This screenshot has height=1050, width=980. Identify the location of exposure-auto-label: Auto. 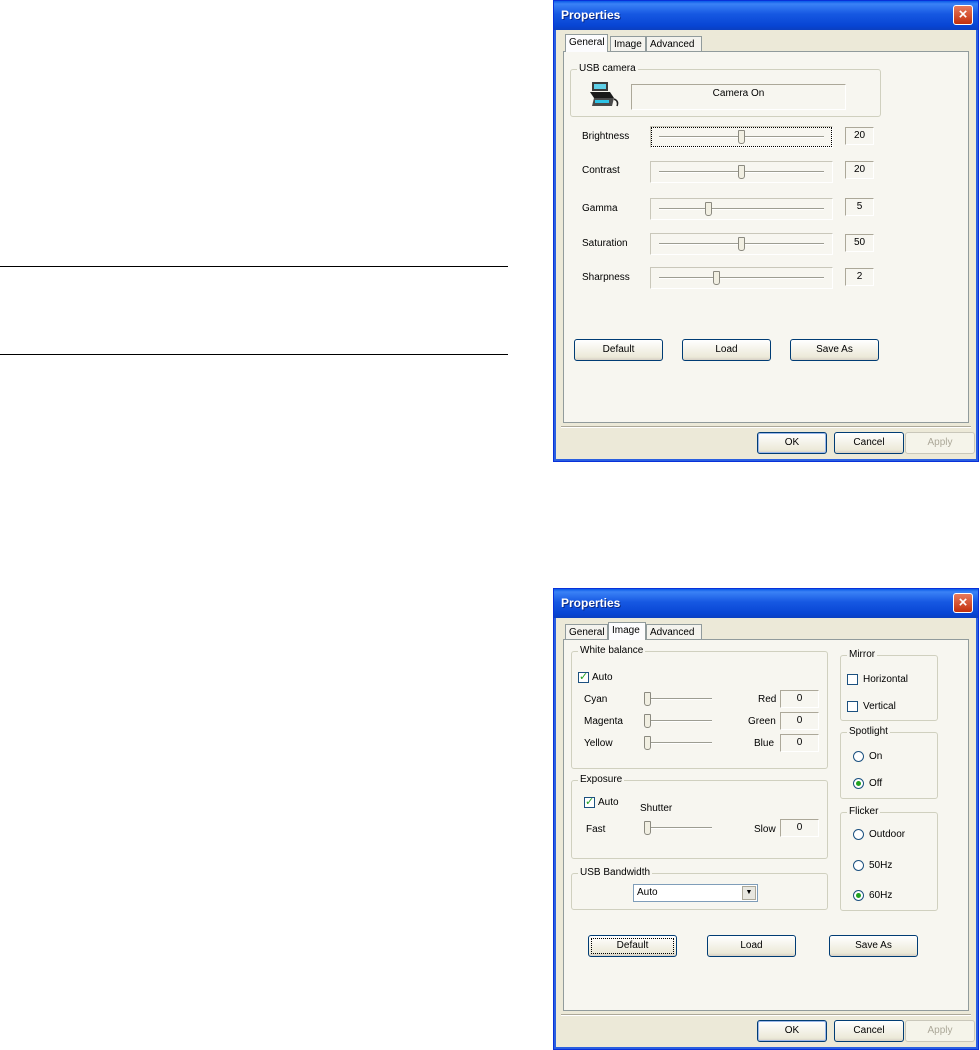
(608, 802).